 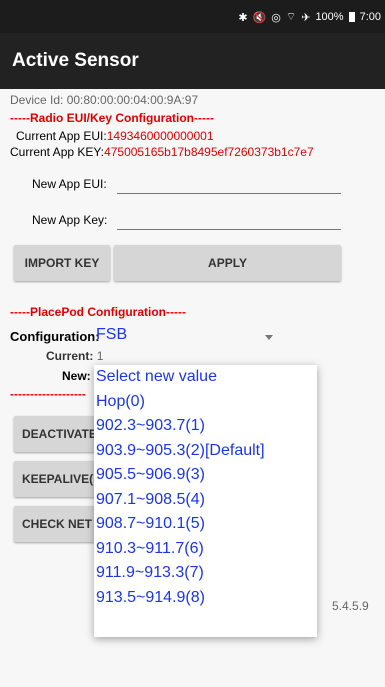 I want to click on new-app-key-input, so click(x=229, y=229).